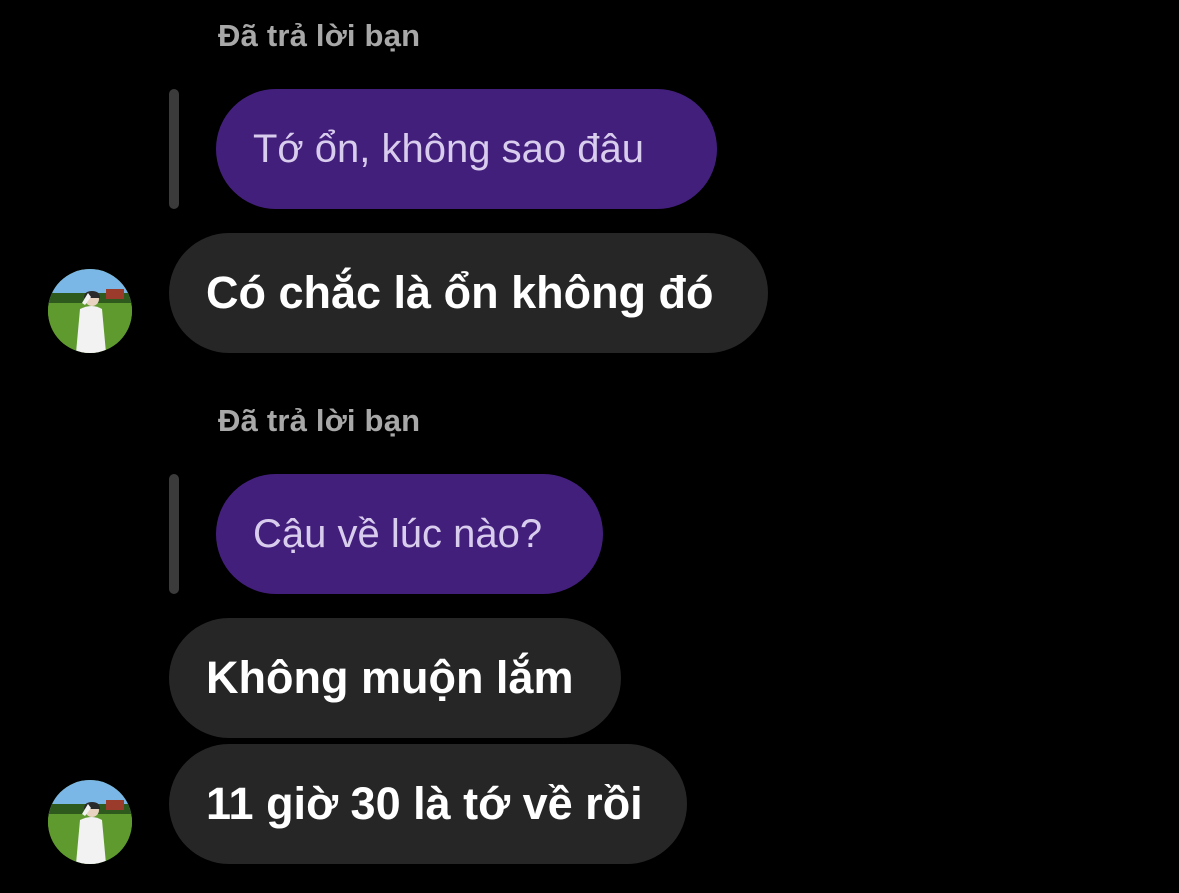 The height and width of the screenshot is (893, 1179). I want to click on incoming-message-bubble: Không muộn lắm, so click(395, 678).